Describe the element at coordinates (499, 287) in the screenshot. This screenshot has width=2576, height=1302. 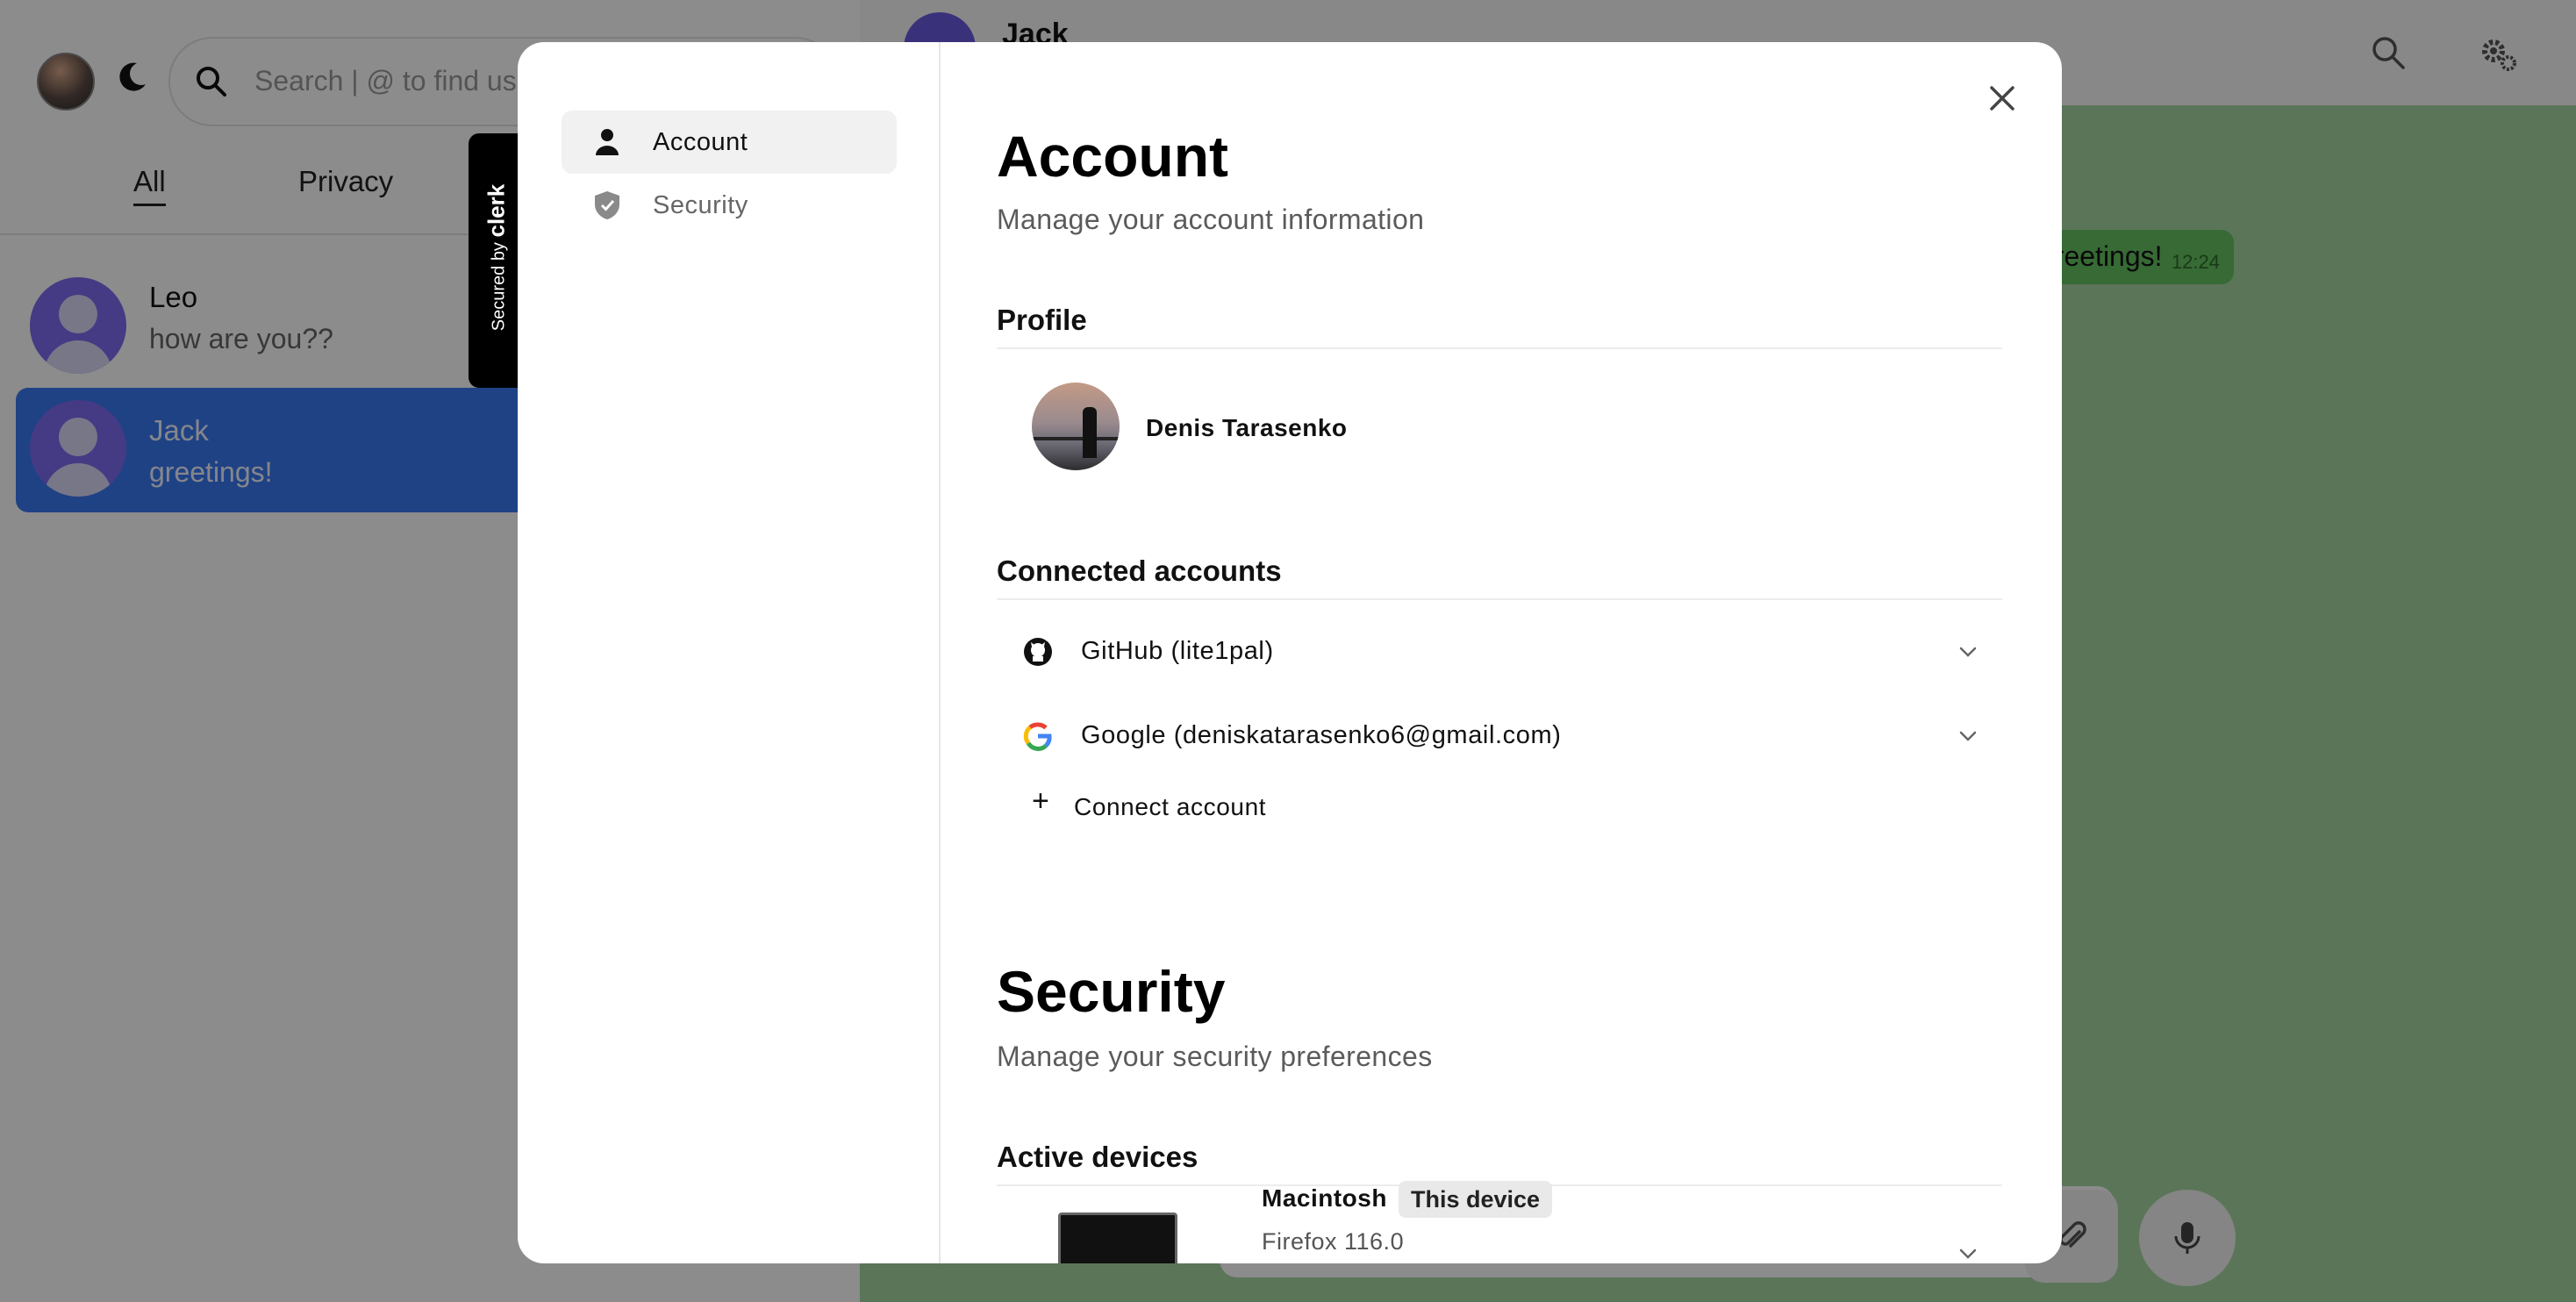
I see `clerk-badge-prefix: Secured by` at that location.